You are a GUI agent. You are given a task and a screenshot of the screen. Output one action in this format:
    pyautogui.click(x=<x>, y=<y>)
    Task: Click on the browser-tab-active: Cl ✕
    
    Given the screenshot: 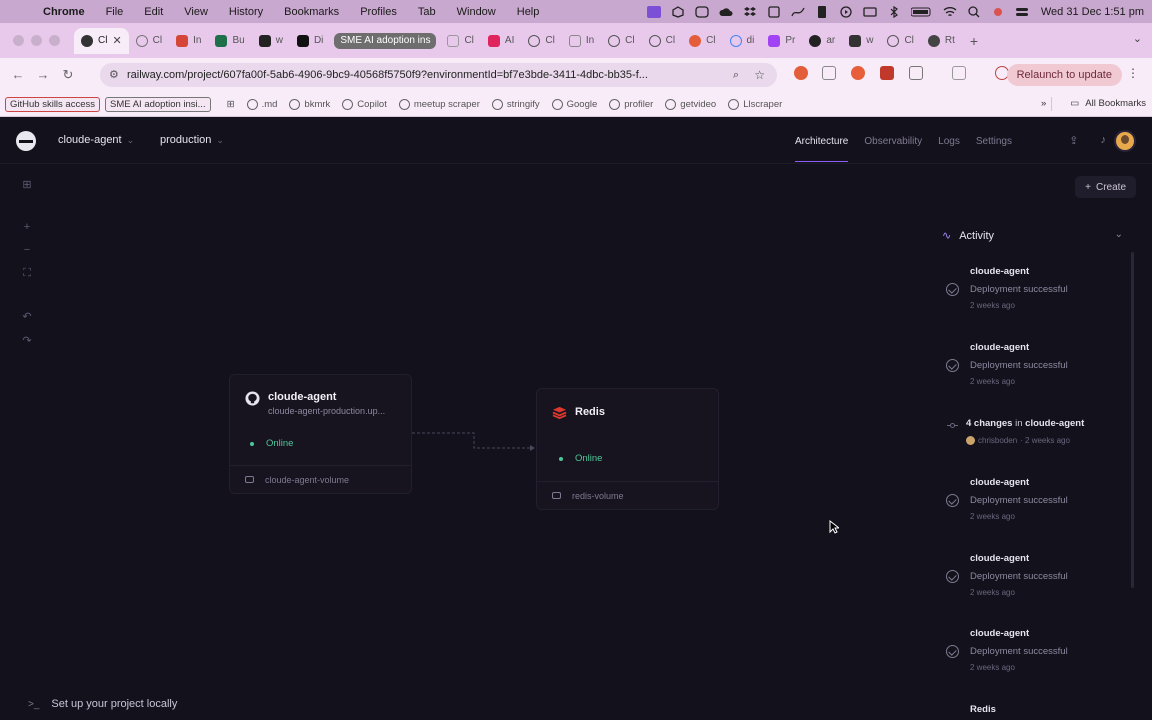 What is the action you would take?
    pyautogui.click(x=101, y=40)
    